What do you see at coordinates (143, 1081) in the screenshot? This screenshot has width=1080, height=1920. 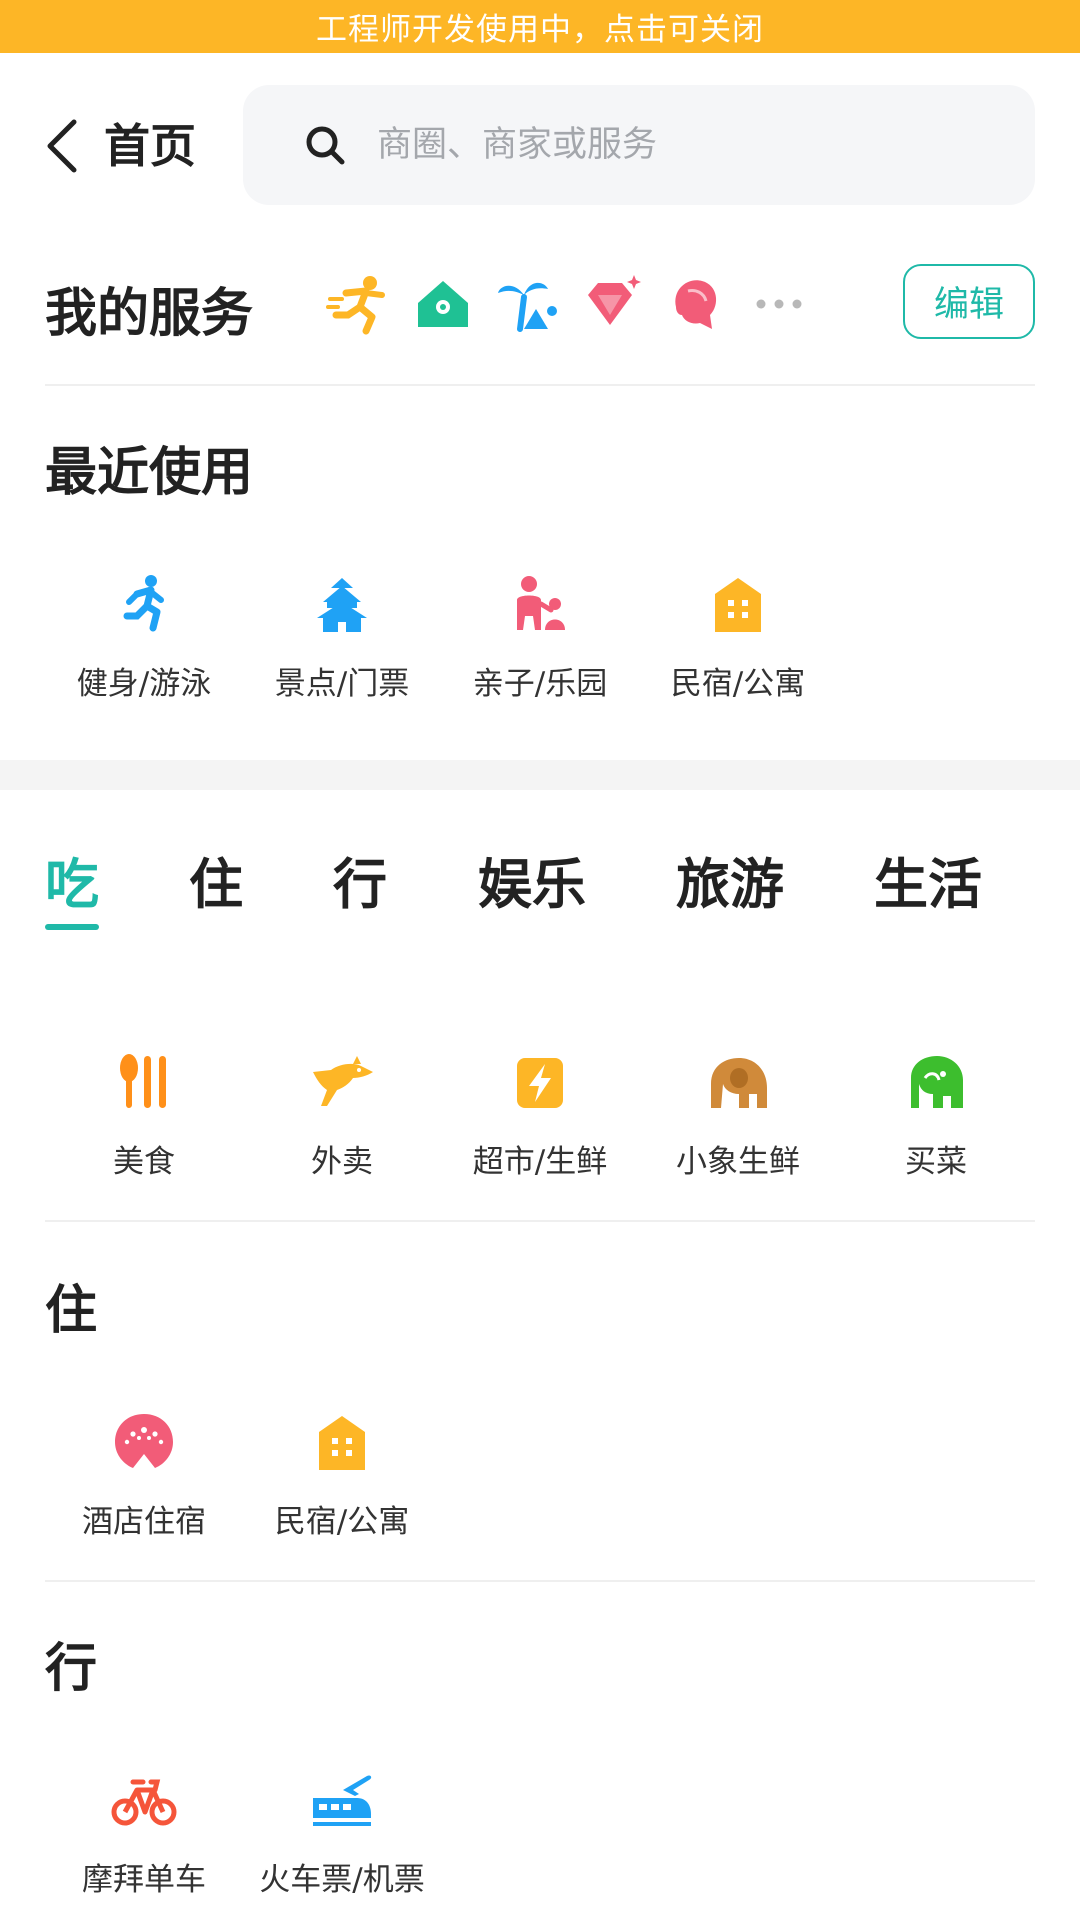 I see `food-utensils-icon` at bounding box center [143, 1081].